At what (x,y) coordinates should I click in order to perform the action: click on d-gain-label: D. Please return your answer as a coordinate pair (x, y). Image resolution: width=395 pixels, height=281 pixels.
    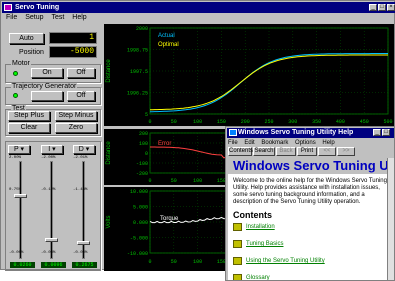
    Looking at the image, I should click on (81, 149).